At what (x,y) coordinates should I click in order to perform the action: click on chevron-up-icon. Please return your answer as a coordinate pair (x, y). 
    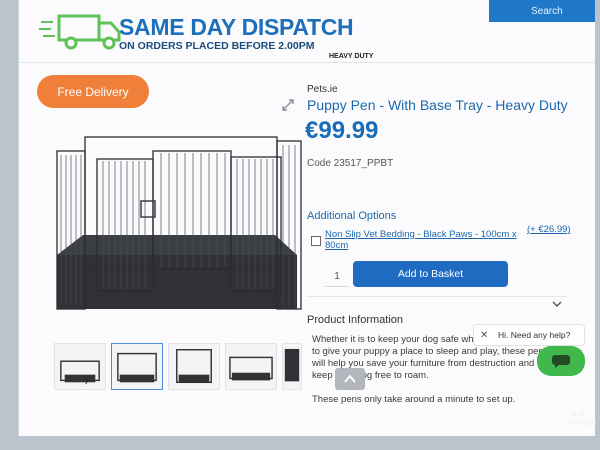
    Looking at the image, I should click on (350, 378).